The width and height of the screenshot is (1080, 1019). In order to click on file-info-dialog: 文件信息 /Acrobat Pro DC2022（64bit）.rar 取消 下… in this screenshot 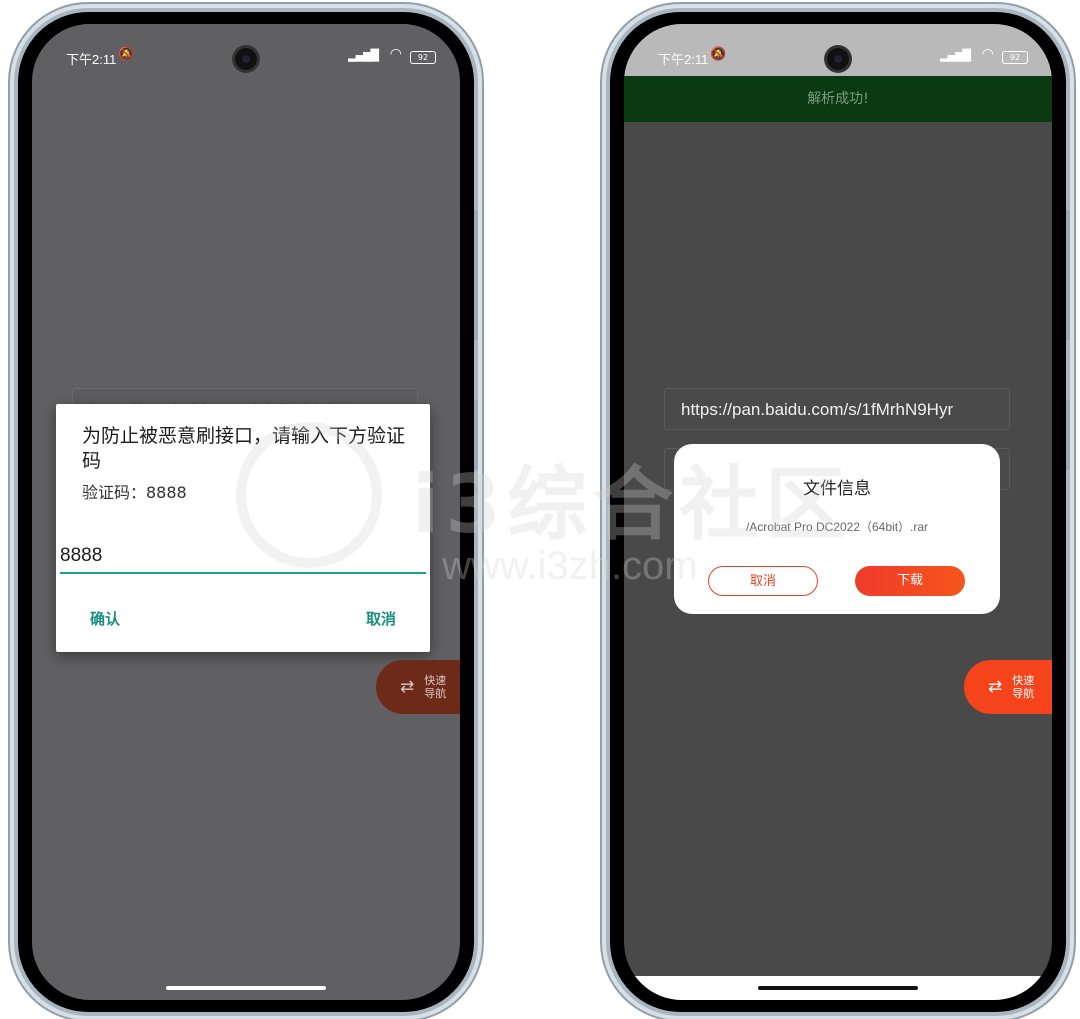, I will do `click(837, 529)`.